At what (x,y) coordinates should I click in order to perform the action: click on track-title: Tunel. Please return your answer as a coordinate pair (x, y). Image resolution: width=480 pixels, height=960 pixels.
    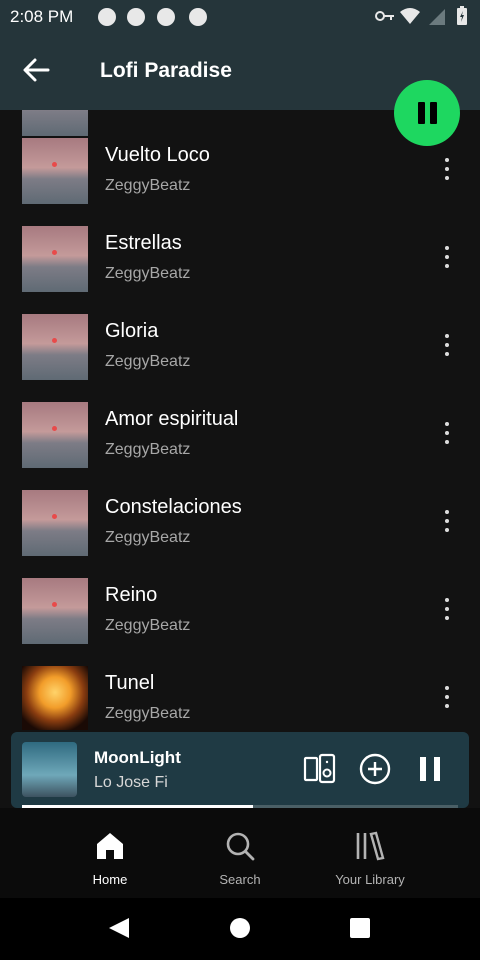
    Looking at the image, I should click on (130, 683).